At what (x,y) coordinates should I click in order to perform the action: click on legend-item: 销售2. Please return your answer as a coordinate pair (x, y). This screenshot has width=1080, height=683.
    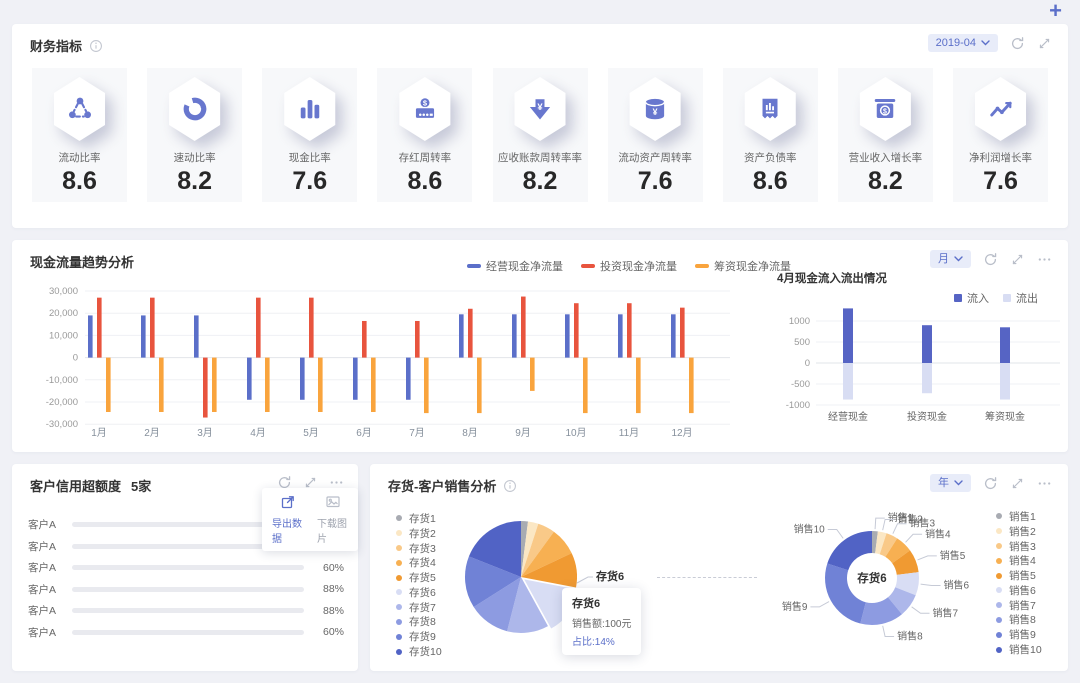
    Looking at the image, I should click on (1019, 531).